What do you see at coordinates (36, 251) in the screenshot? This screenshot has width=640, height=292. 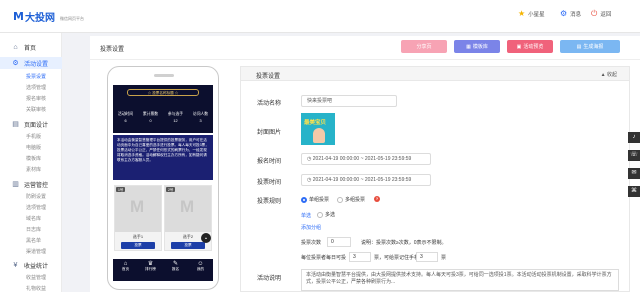 I see `sidebar-item-channels: 渠道管理` at bounding box center [36, 251].